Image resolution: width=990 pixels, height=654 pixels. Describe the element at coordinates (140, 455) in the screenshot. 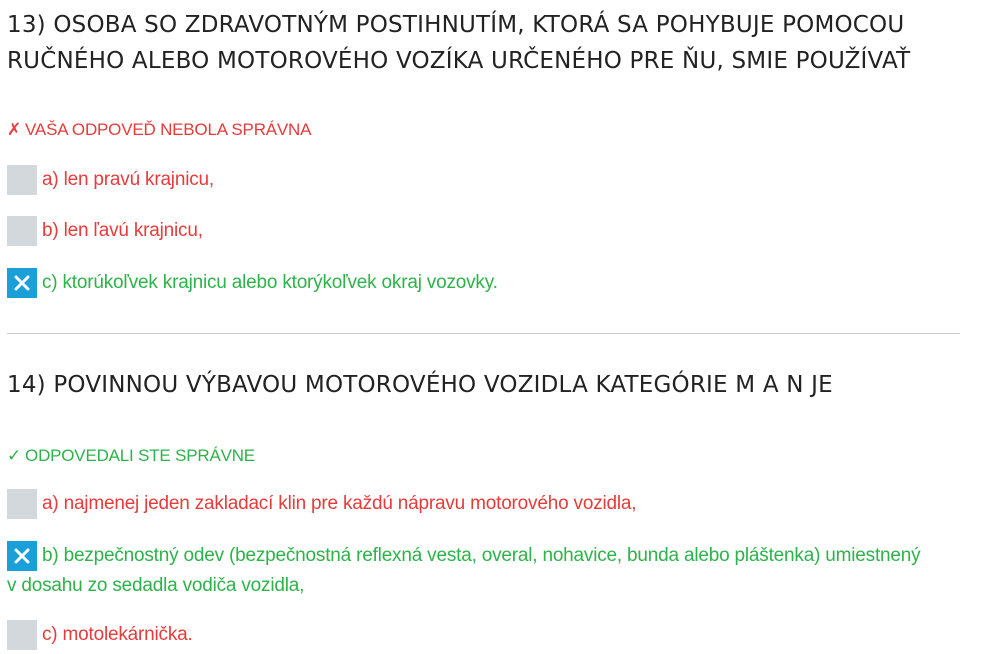

I see `status-text: ODPOVEDALI STE SPRÁVNE` at that location.